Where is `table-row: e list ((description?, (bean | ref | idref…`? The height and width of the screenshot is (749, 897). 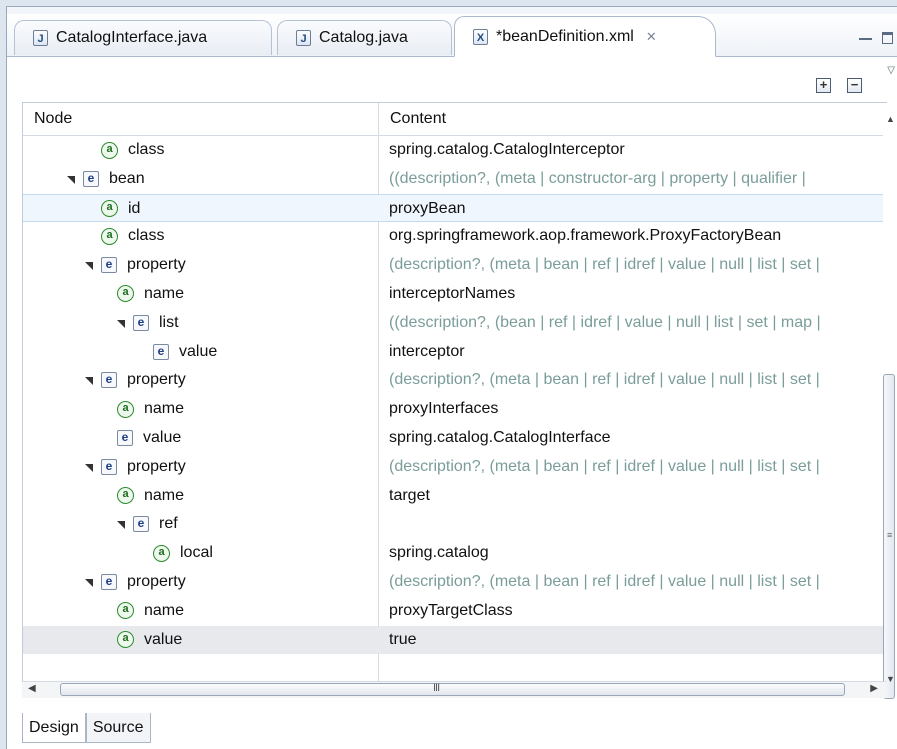 table-row: e list ((description?, (bean | ref | idref… is located at coordinates (455, 323).